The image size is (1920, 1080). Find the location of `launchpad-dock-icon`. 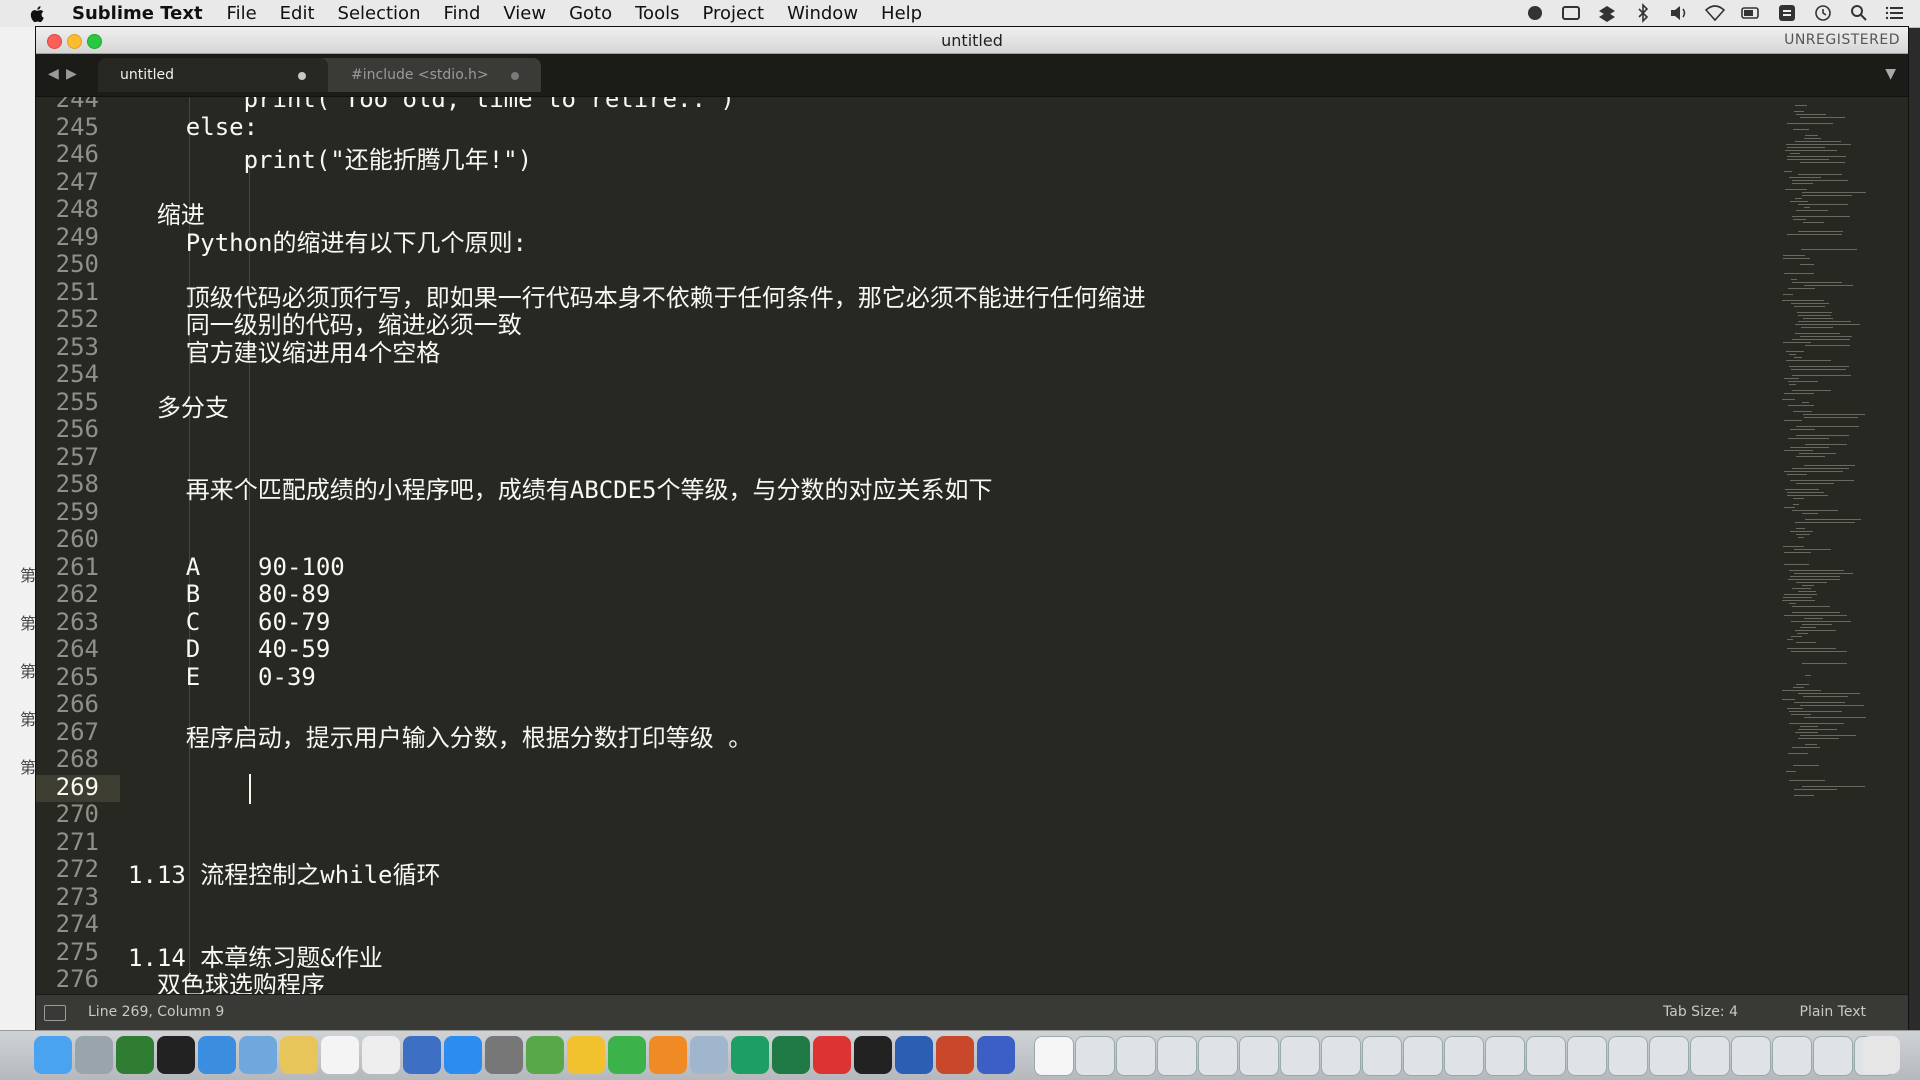

launchpad-dock-icon is located at coordinates (94, 1055).